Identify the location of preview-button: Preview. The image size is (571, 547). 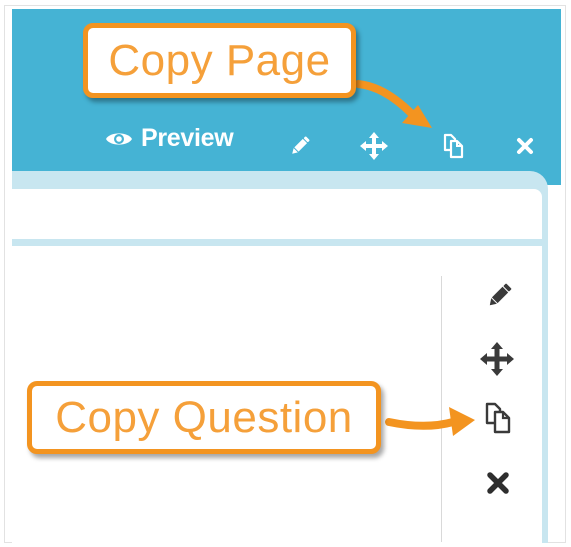
(169, 138).